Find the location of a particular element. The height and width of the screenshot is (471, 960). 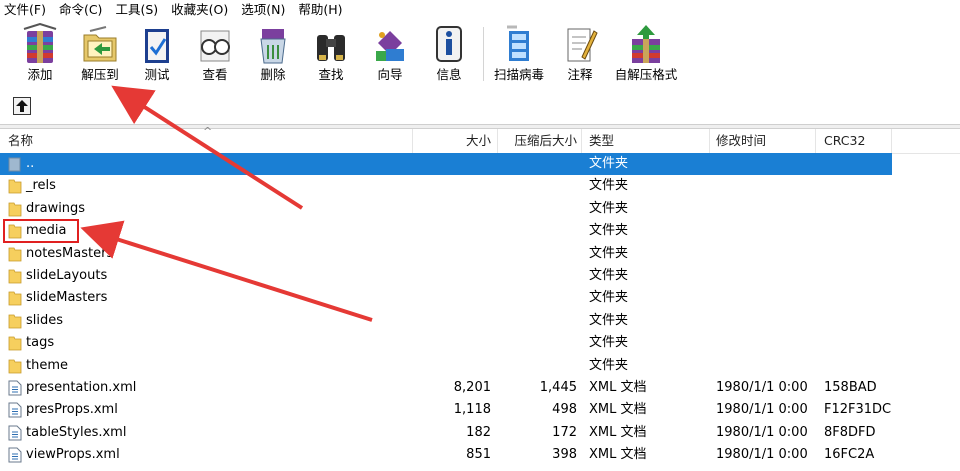

column-name: 名称 is located at coordinates (20, 141).